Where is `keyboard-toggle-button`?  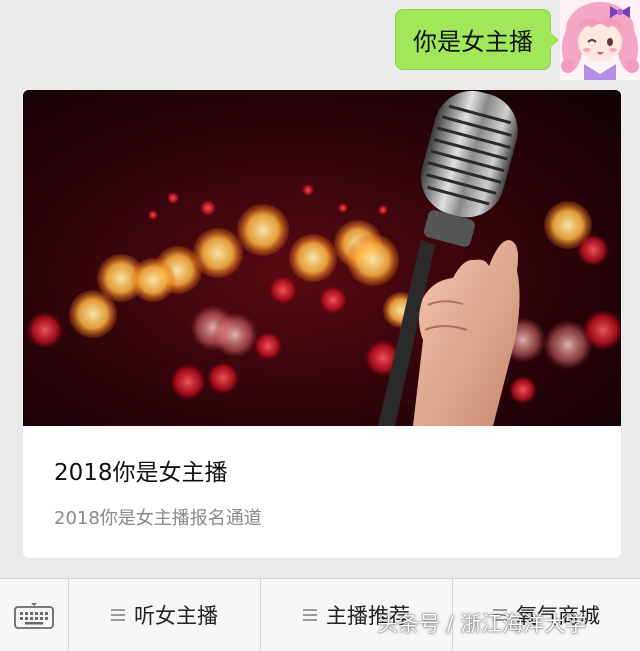
keyboard-toggle-button is located at coordinates (34, 615).